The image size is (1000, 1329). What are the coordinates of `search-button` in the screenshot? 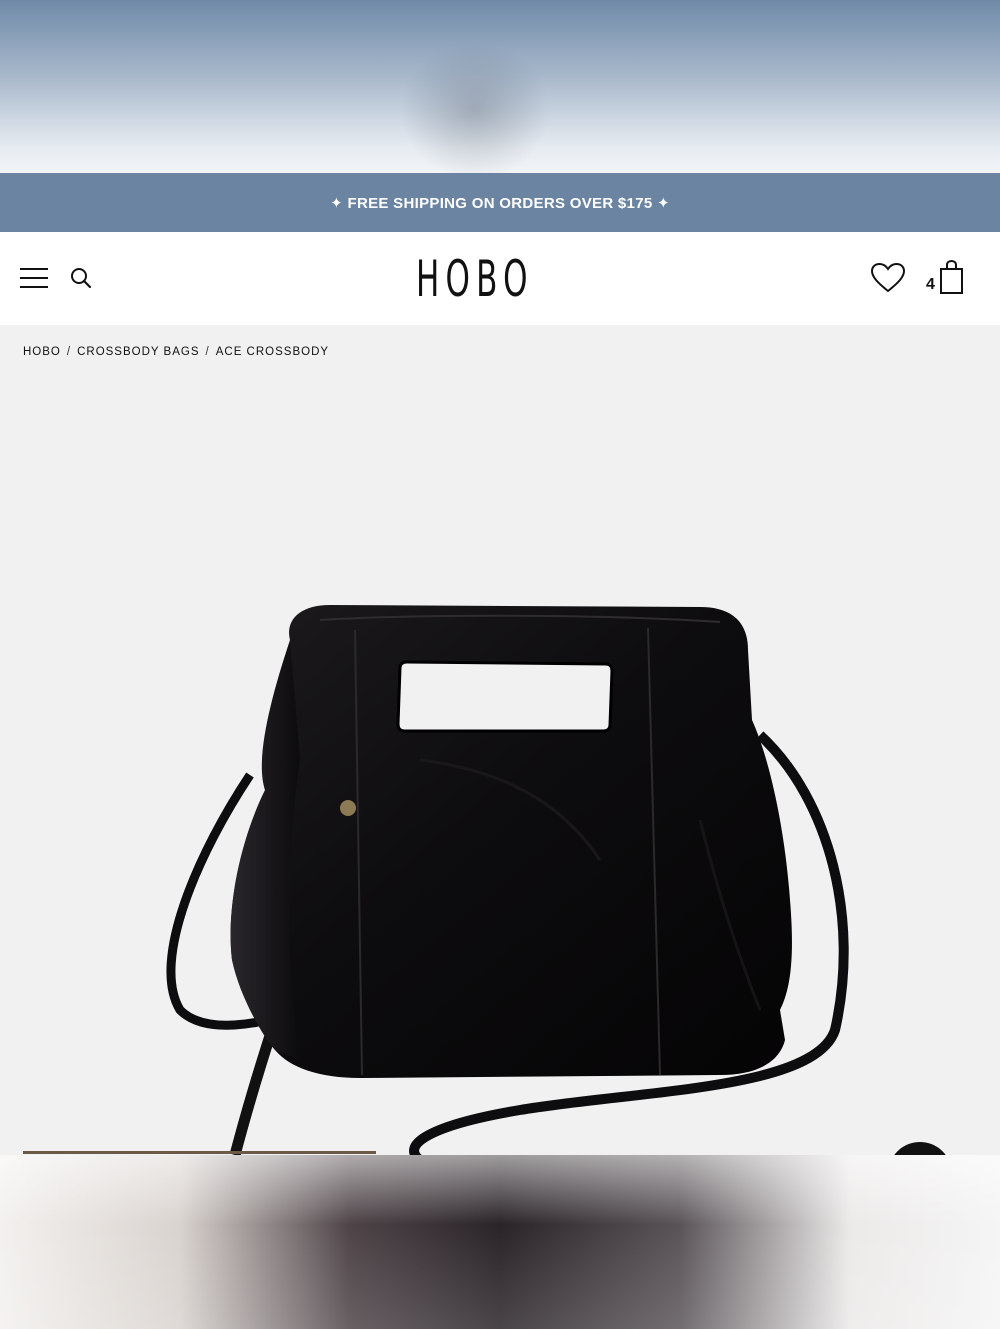 It's located at (81, 278).